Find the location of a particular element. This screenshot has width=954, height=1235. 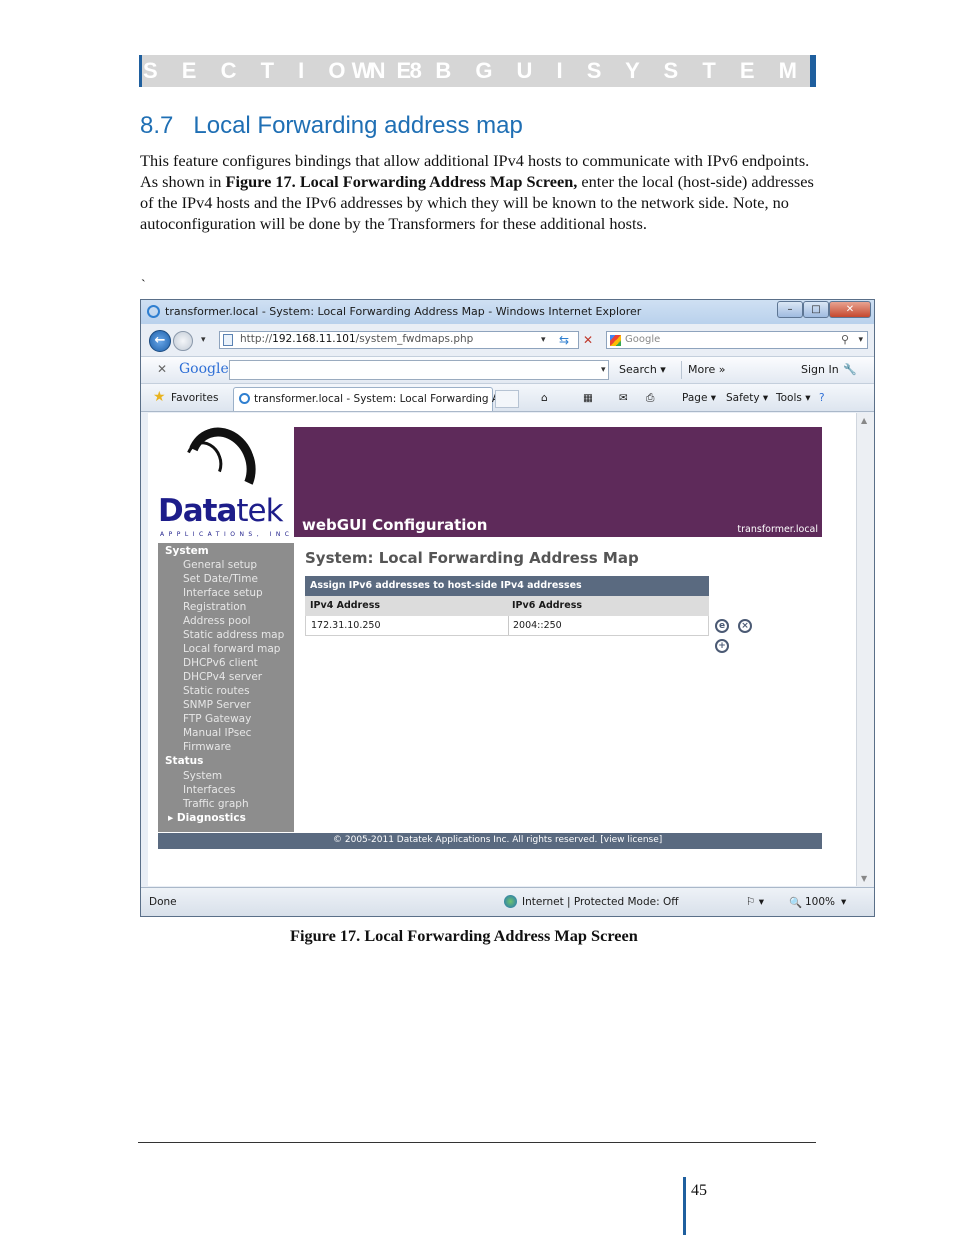

new-tab-button is located at coordinates (507, 399).